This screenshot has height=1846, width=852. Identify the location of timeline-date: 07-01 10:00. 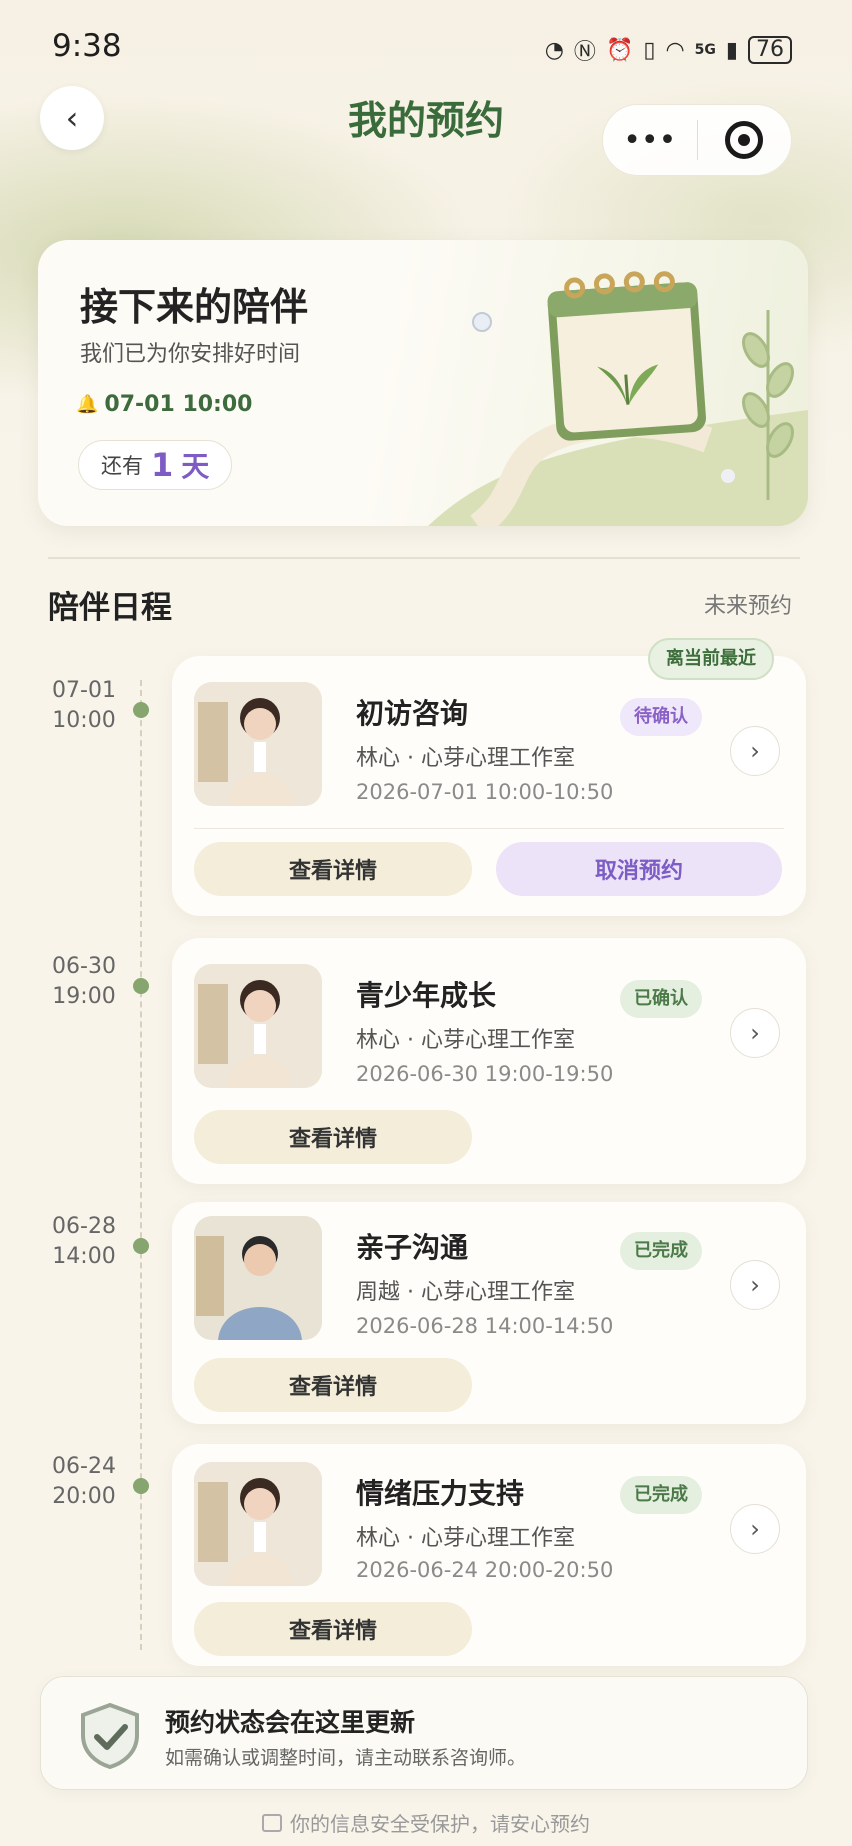
(84, 706).